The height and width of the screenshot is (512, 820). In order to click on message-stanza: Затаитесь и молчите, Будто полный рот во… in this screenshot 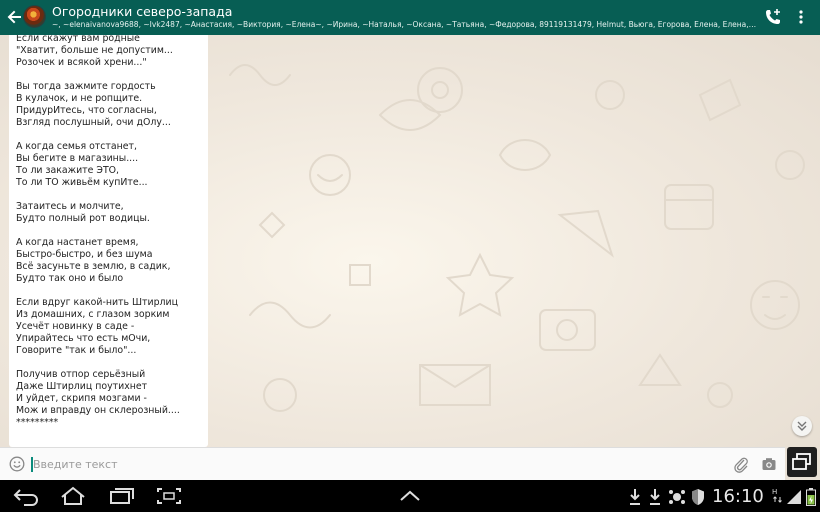, I will do `click(83, 212)`.